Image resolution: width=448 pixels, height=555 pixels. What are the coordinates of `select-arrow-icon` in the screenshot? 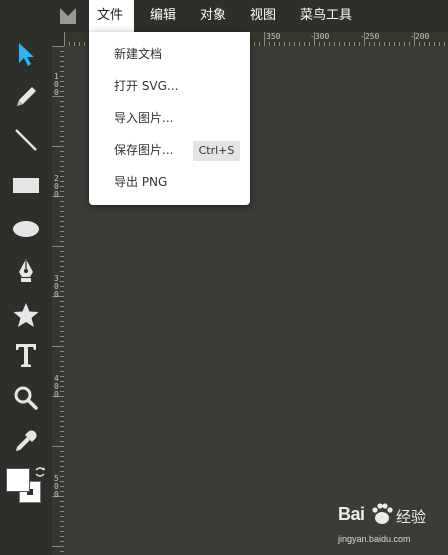 It's located at (26, 54).